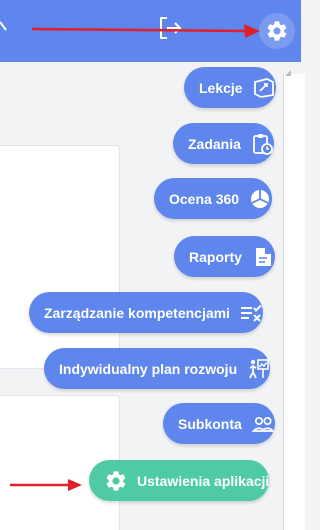 The width and height of the screenshot is (320, 530). I want to click on menu-item-lekcje: Lekcje, so click(230, 87).